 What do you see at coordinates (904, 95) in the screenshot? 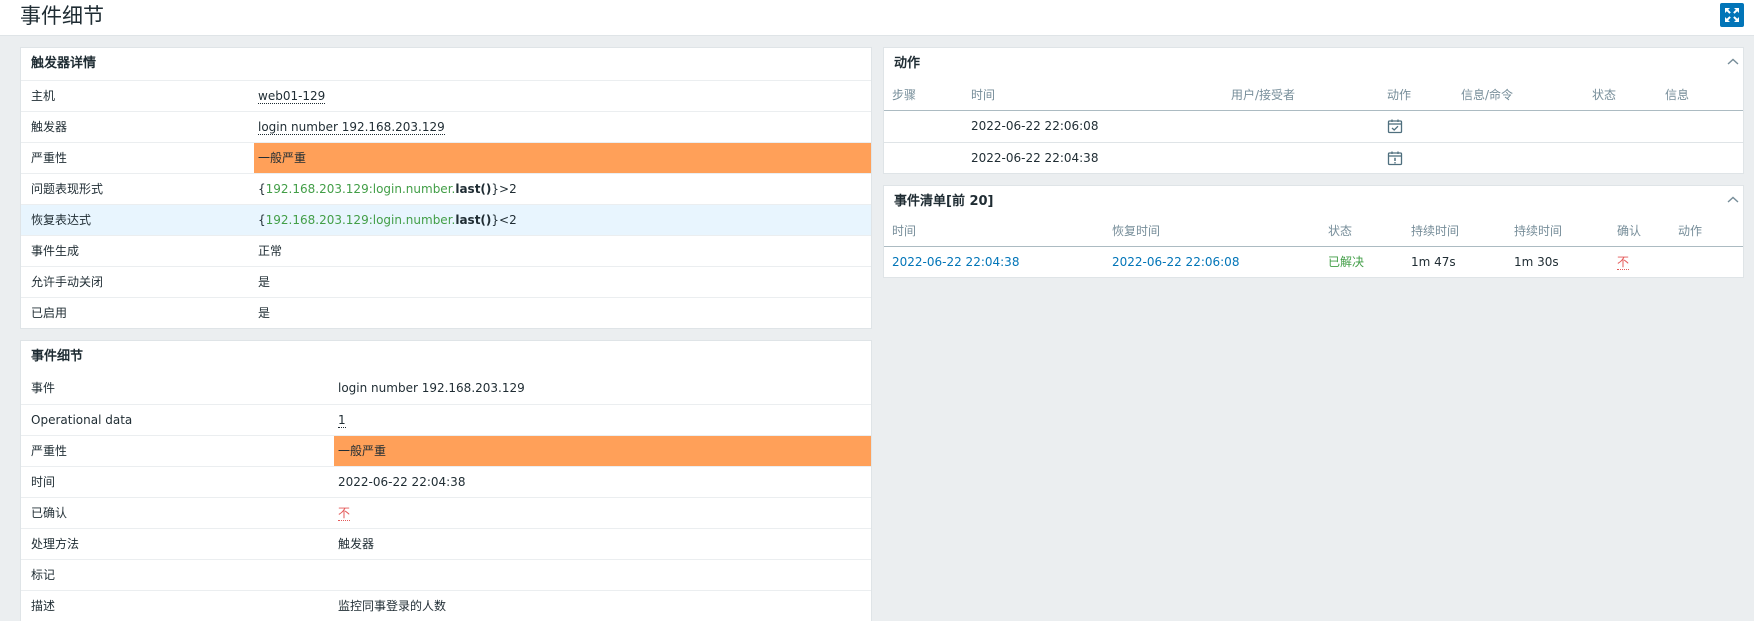
I see `col-step: 步骤` at bounding box center [904, 95].